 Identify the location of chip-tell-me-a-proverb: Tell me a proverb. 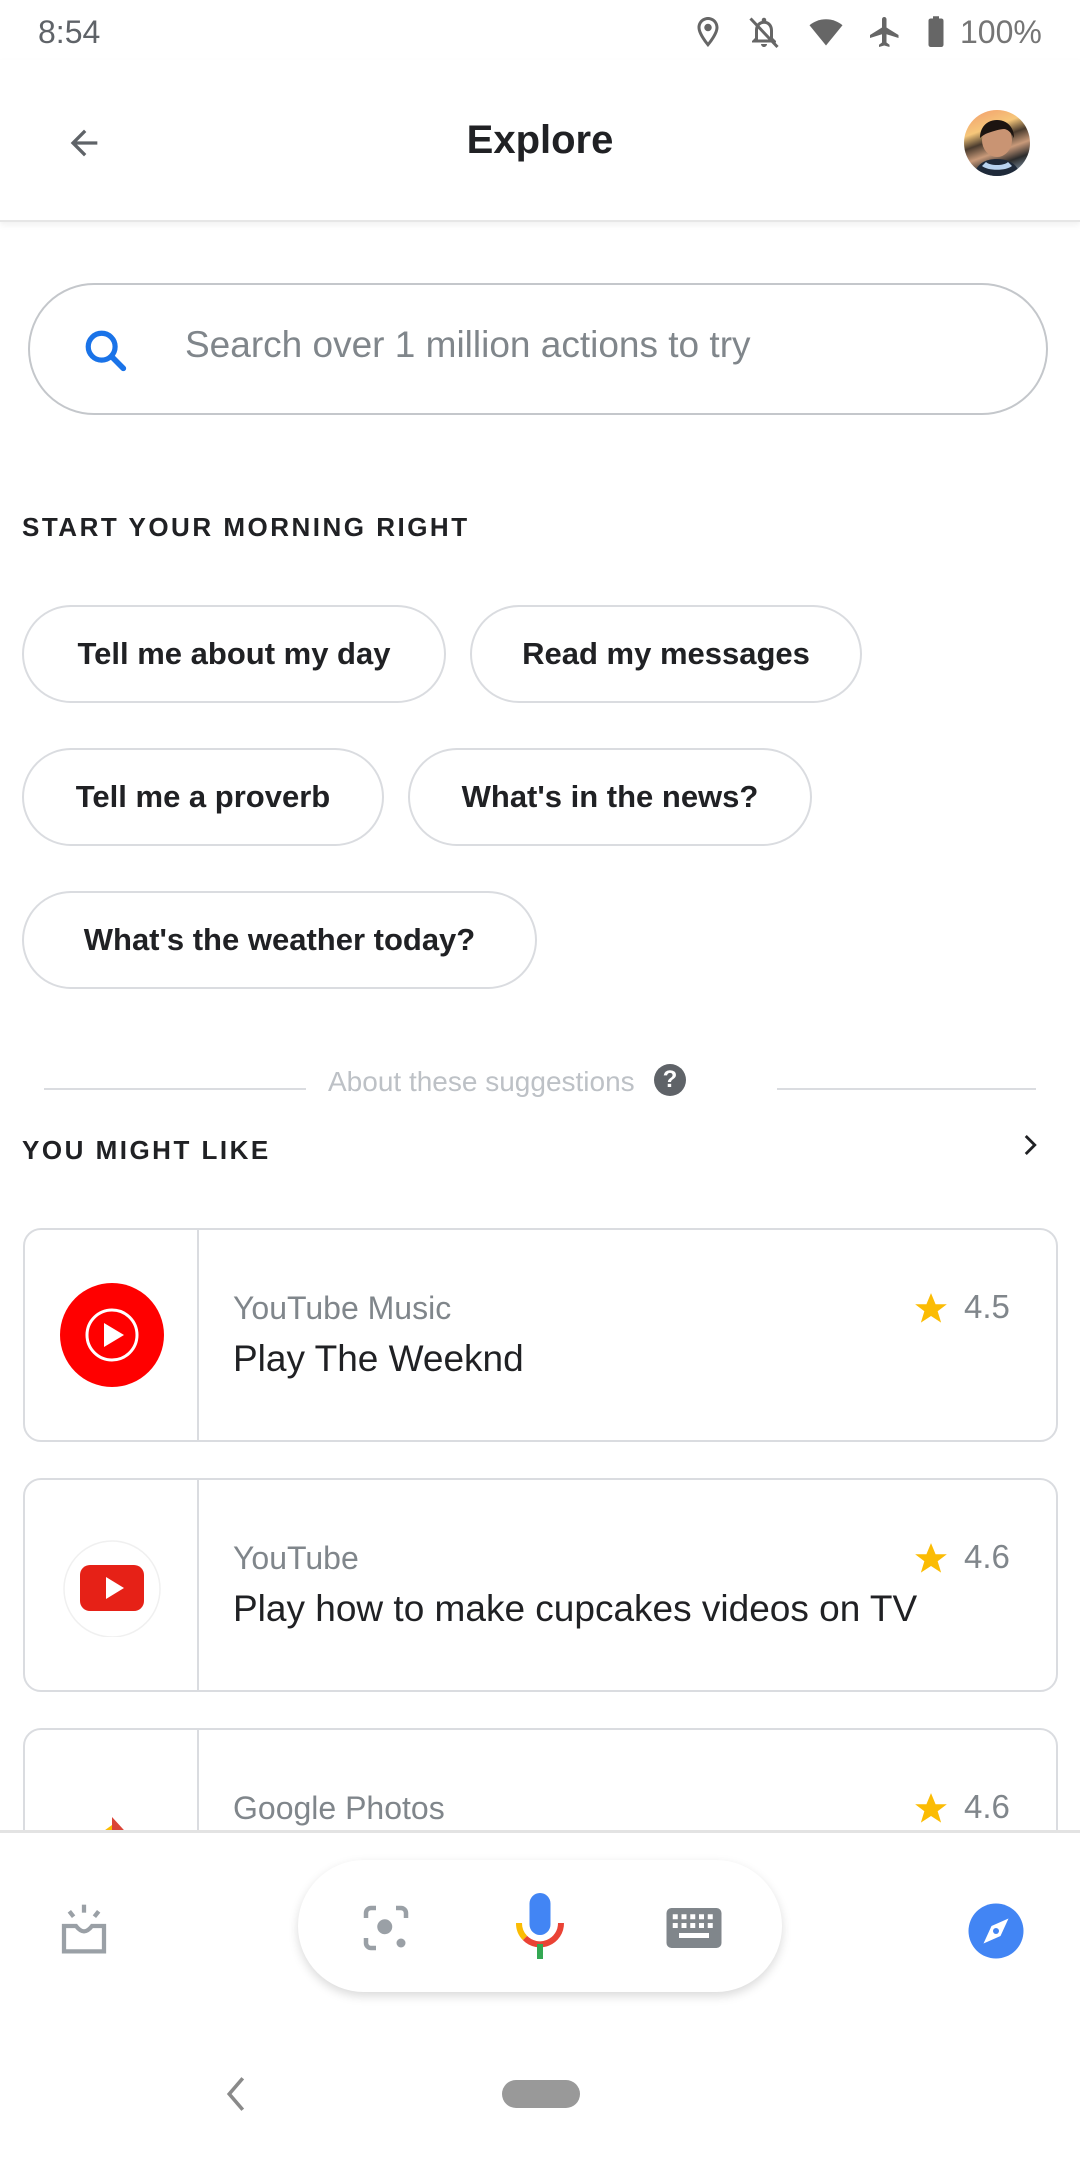
(203, 797).